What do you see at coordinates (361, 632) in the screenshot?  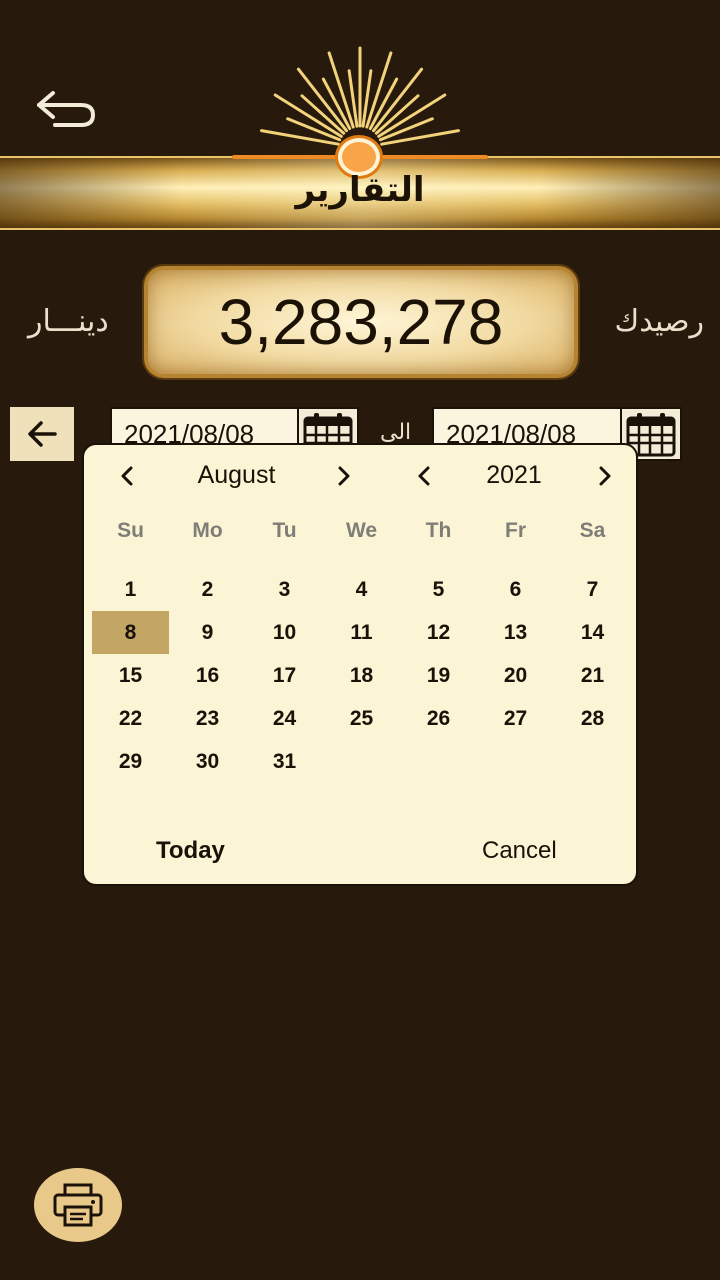 I see `day-cell: 11` at bounding box center [361, 632].